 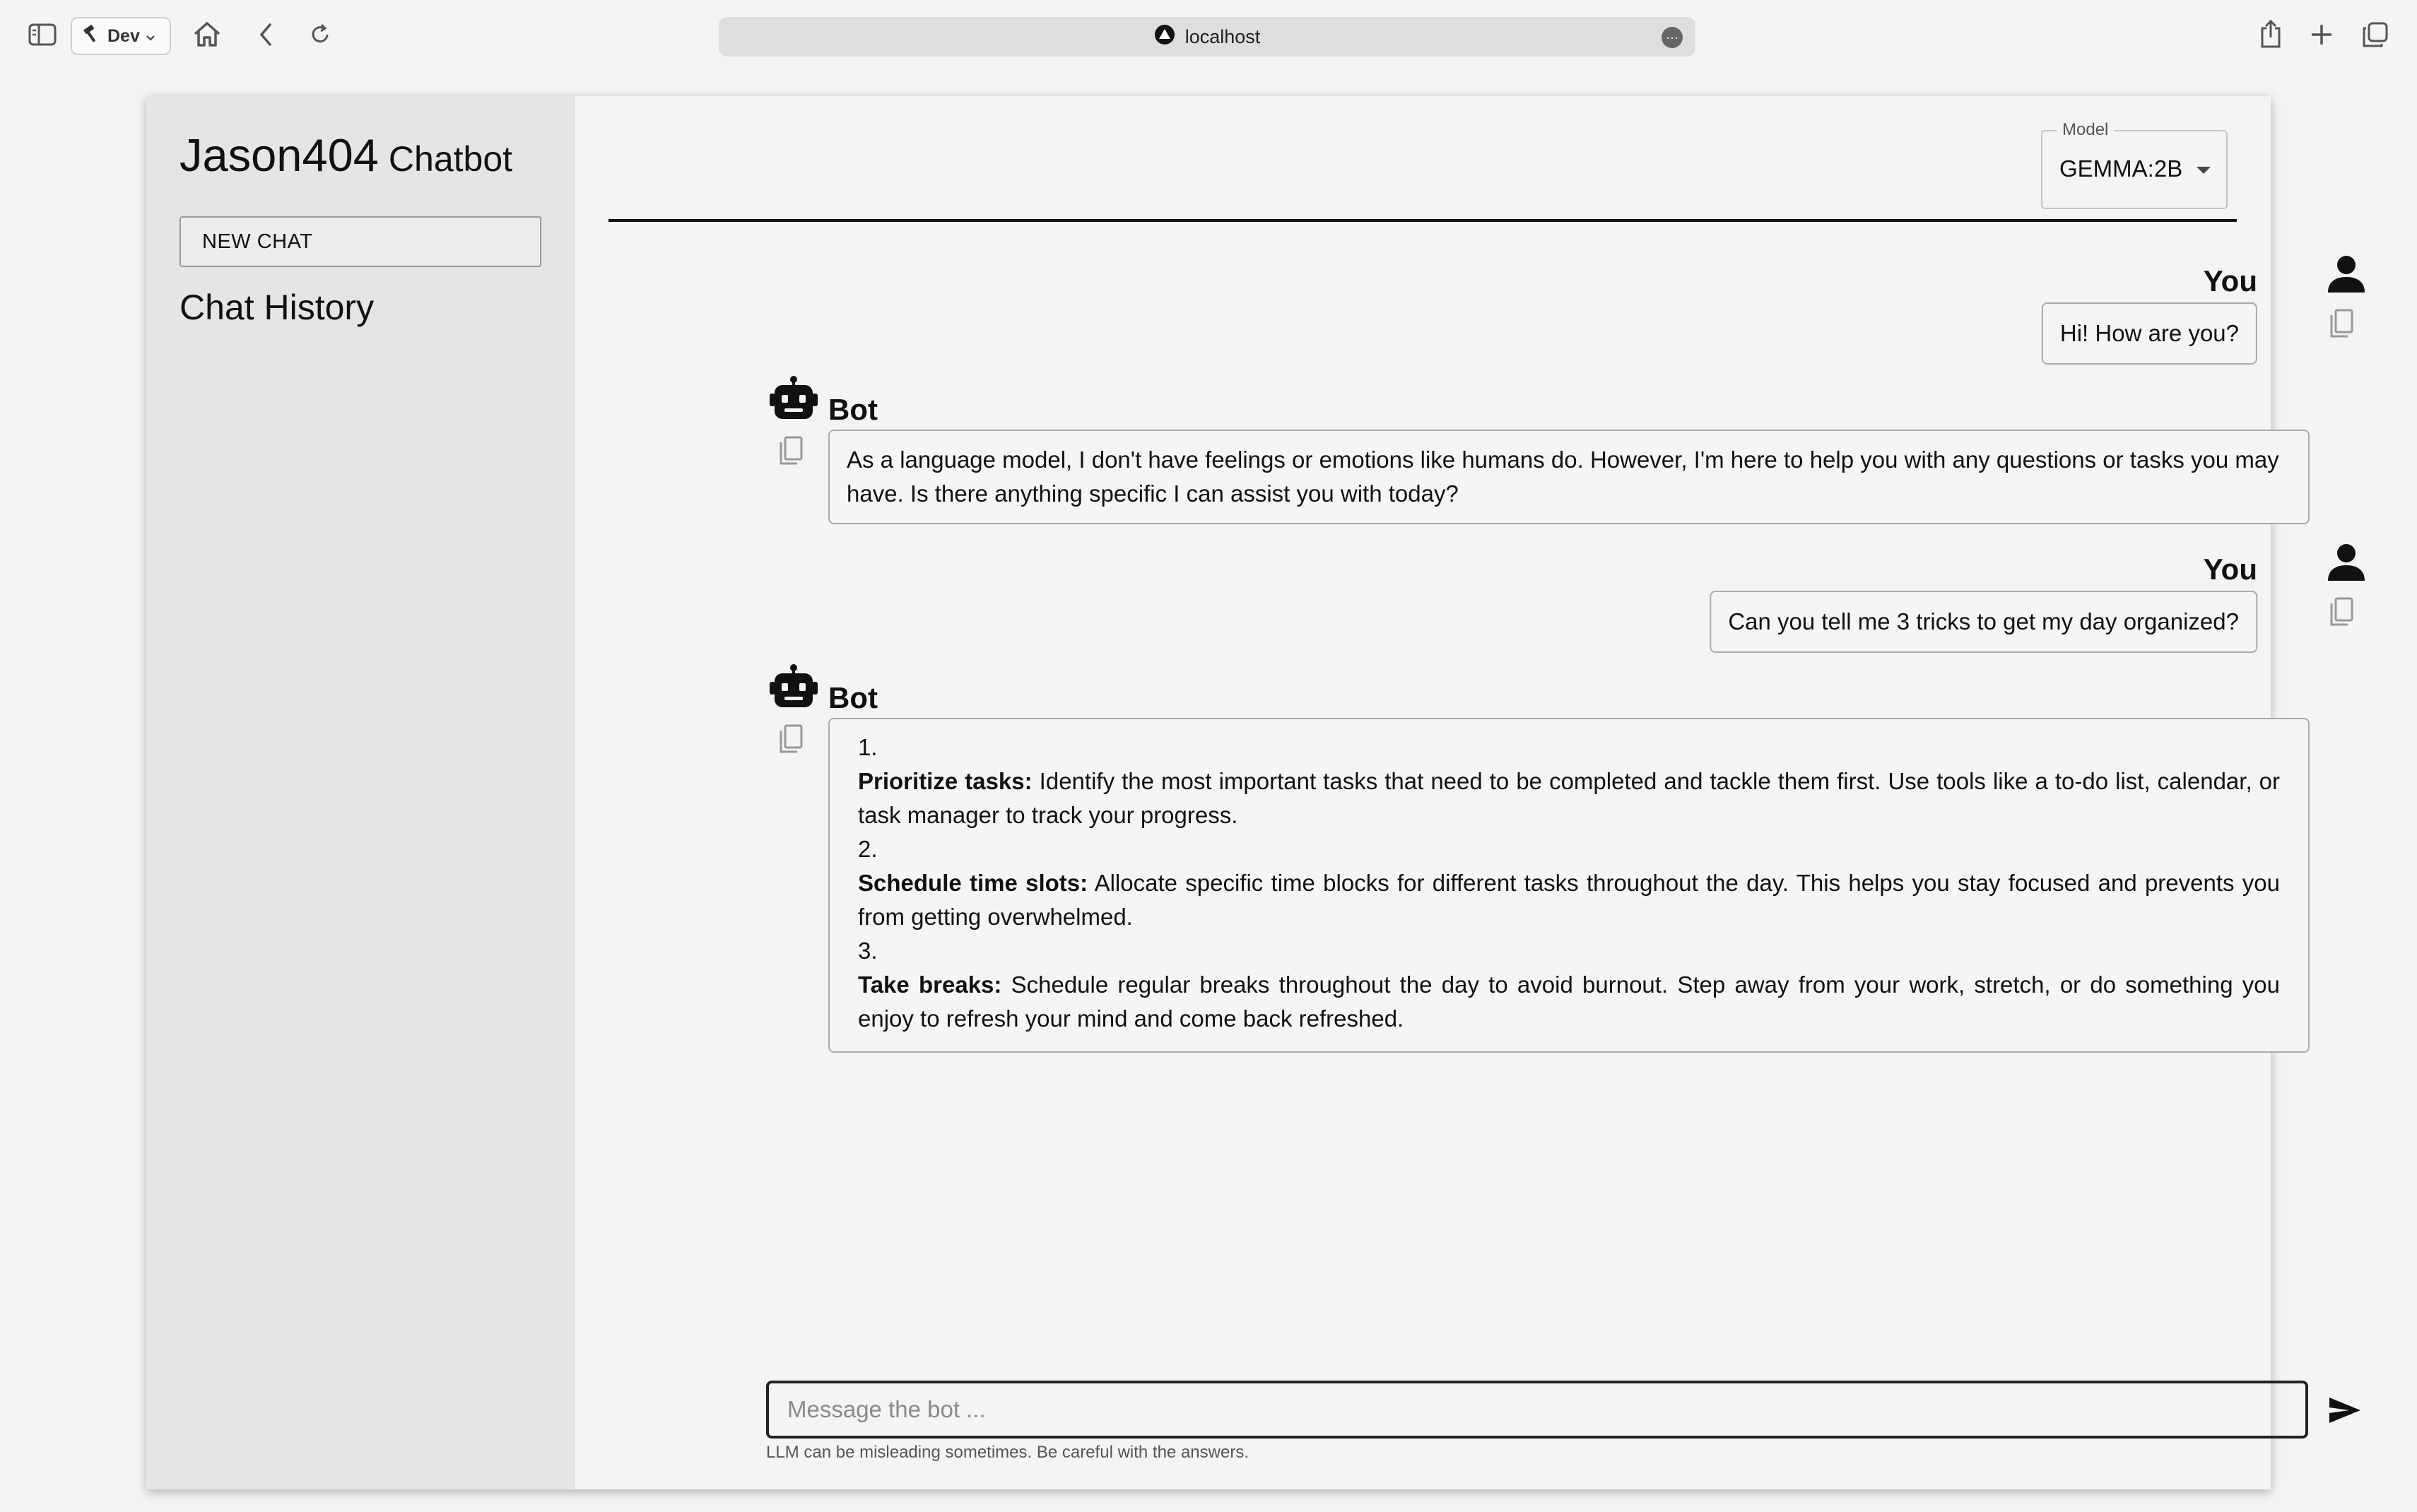 I want to click on sidebar-toggle-icon, so click(x=42, y=35).